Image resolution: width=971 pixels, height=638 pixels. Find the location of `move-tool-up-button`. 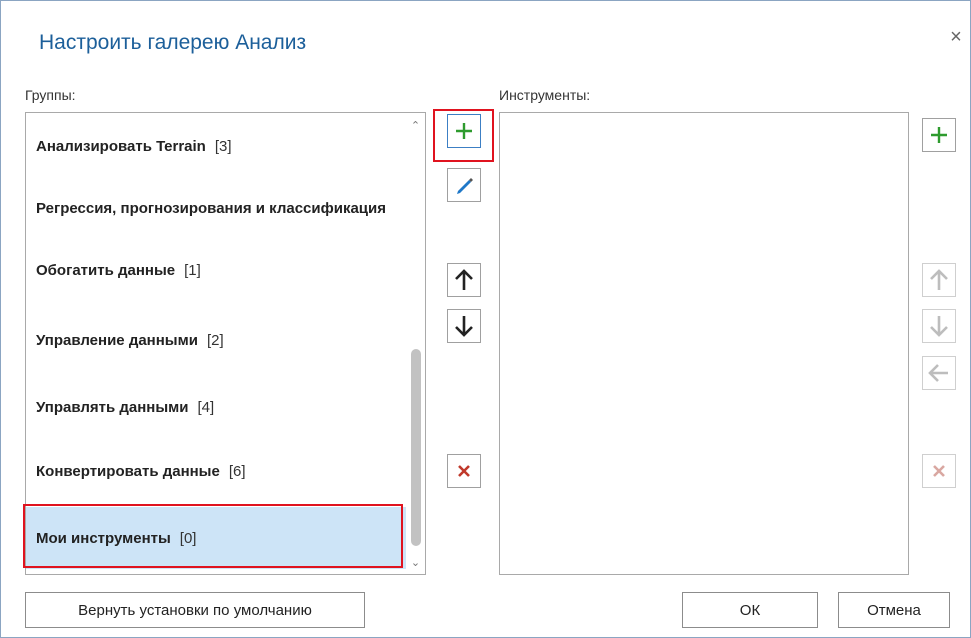

move-tool-up-button is located at coordinates (939, 280).